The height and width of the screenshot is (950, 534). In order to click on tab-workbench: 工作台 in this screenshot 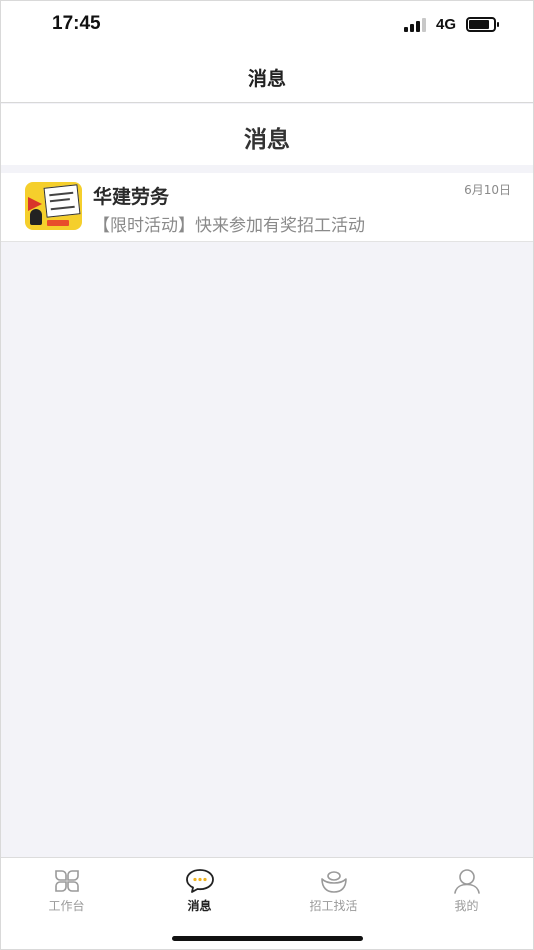, I will do `click(66, 888)`.